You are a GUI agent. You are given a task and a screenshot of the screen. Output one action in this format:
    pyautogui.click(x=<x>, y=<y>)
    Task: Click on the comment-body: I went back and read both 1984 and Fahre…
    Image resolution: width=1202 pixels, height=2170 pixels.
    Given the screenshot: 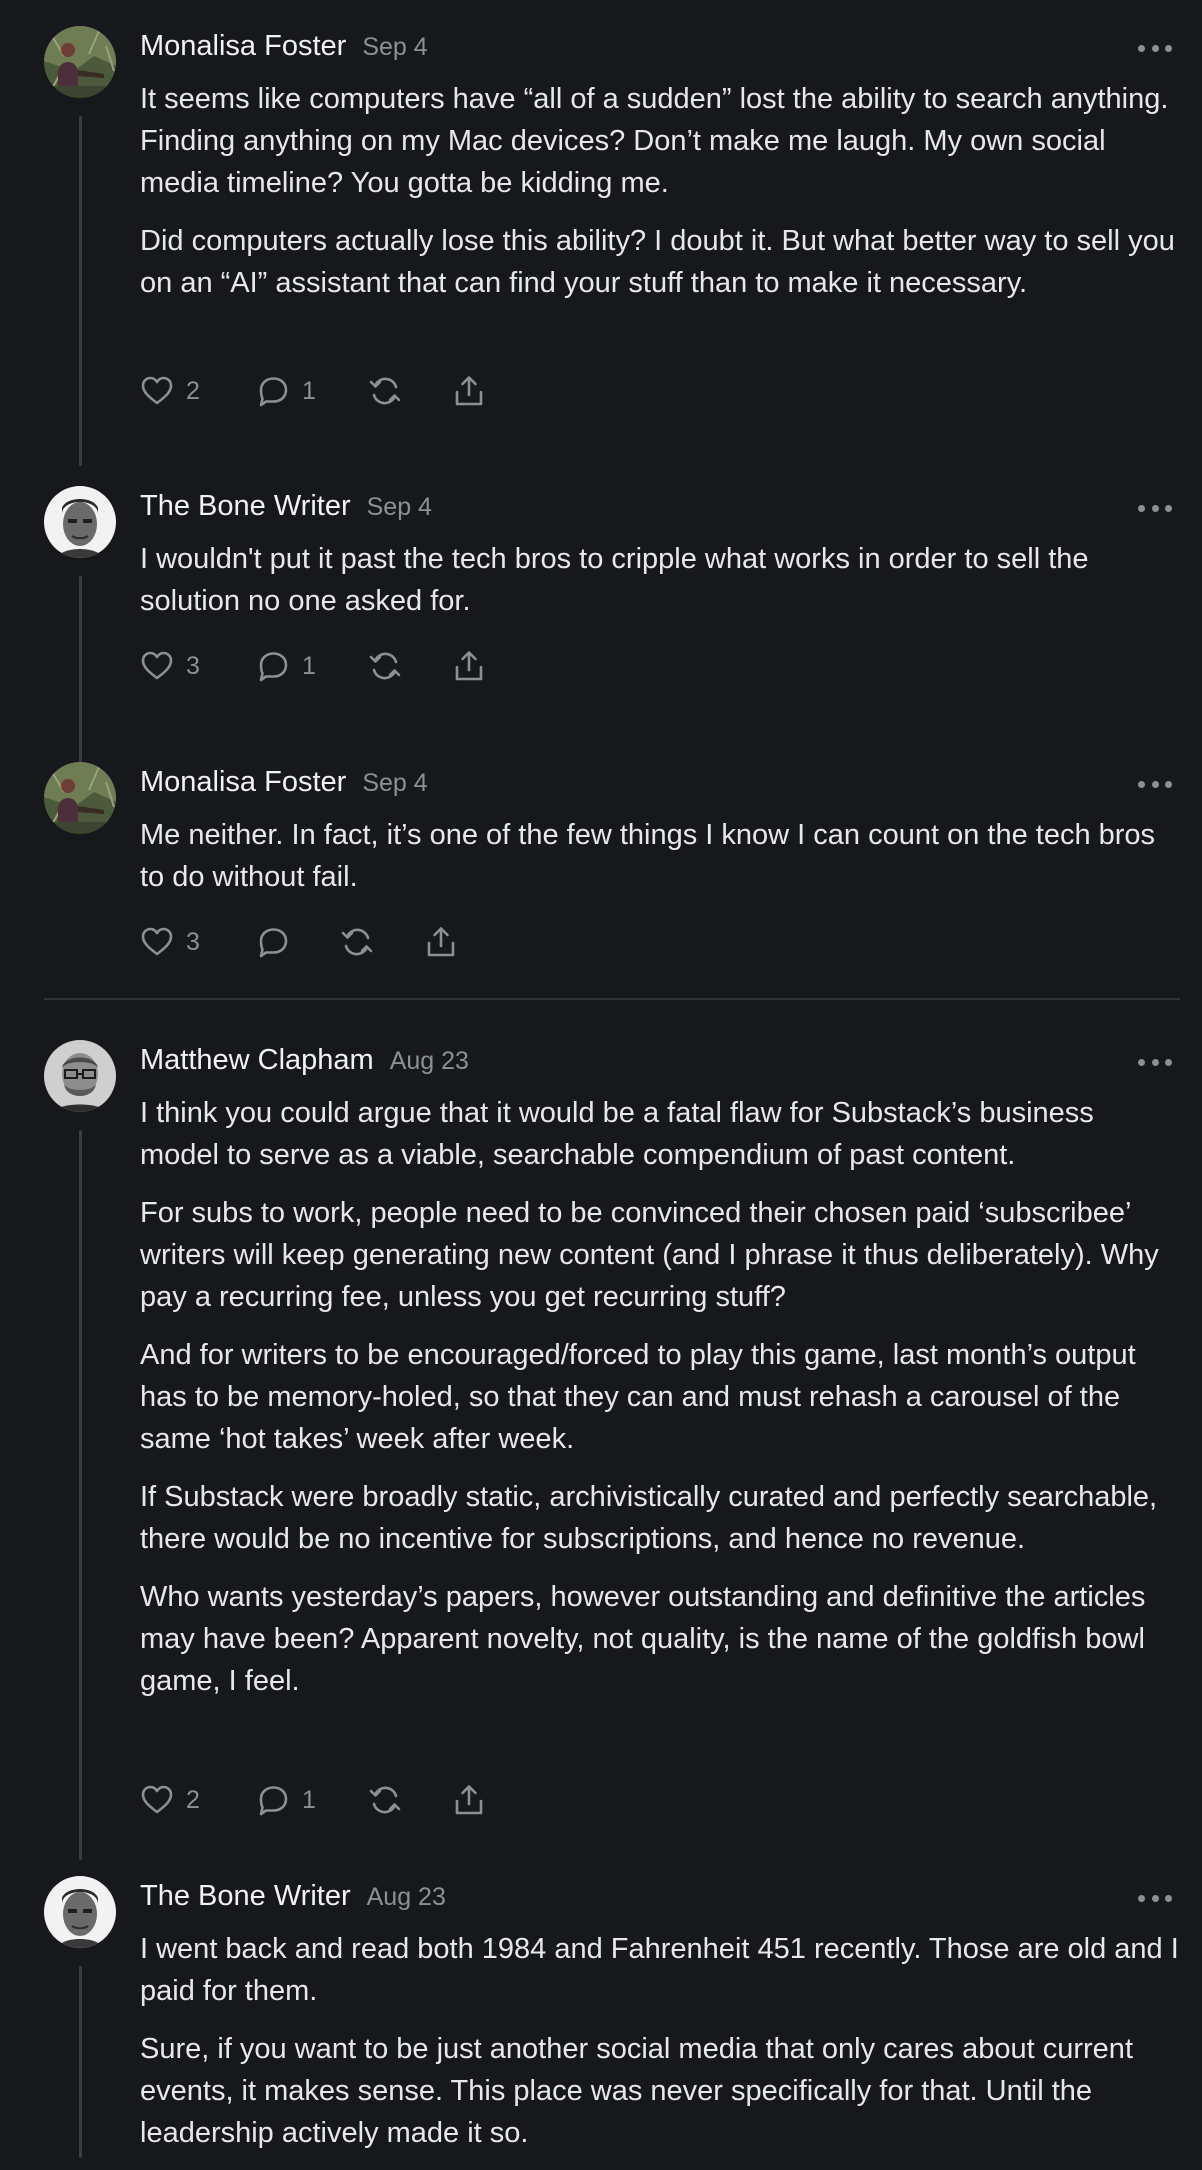 What is the action you would take?
    pyautogui.click(x=660, y=2049)
    